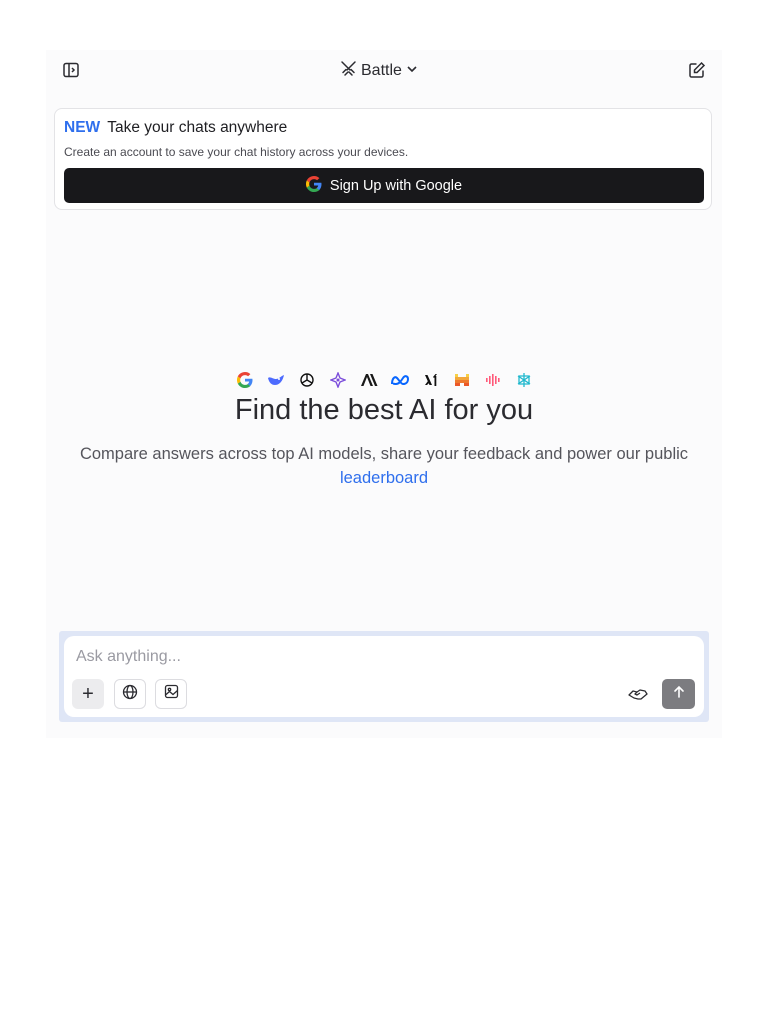 The height and width of the screenshot is (1024, 768). I want to click on hero-title: Find the best AI for you, so click(384, 410).